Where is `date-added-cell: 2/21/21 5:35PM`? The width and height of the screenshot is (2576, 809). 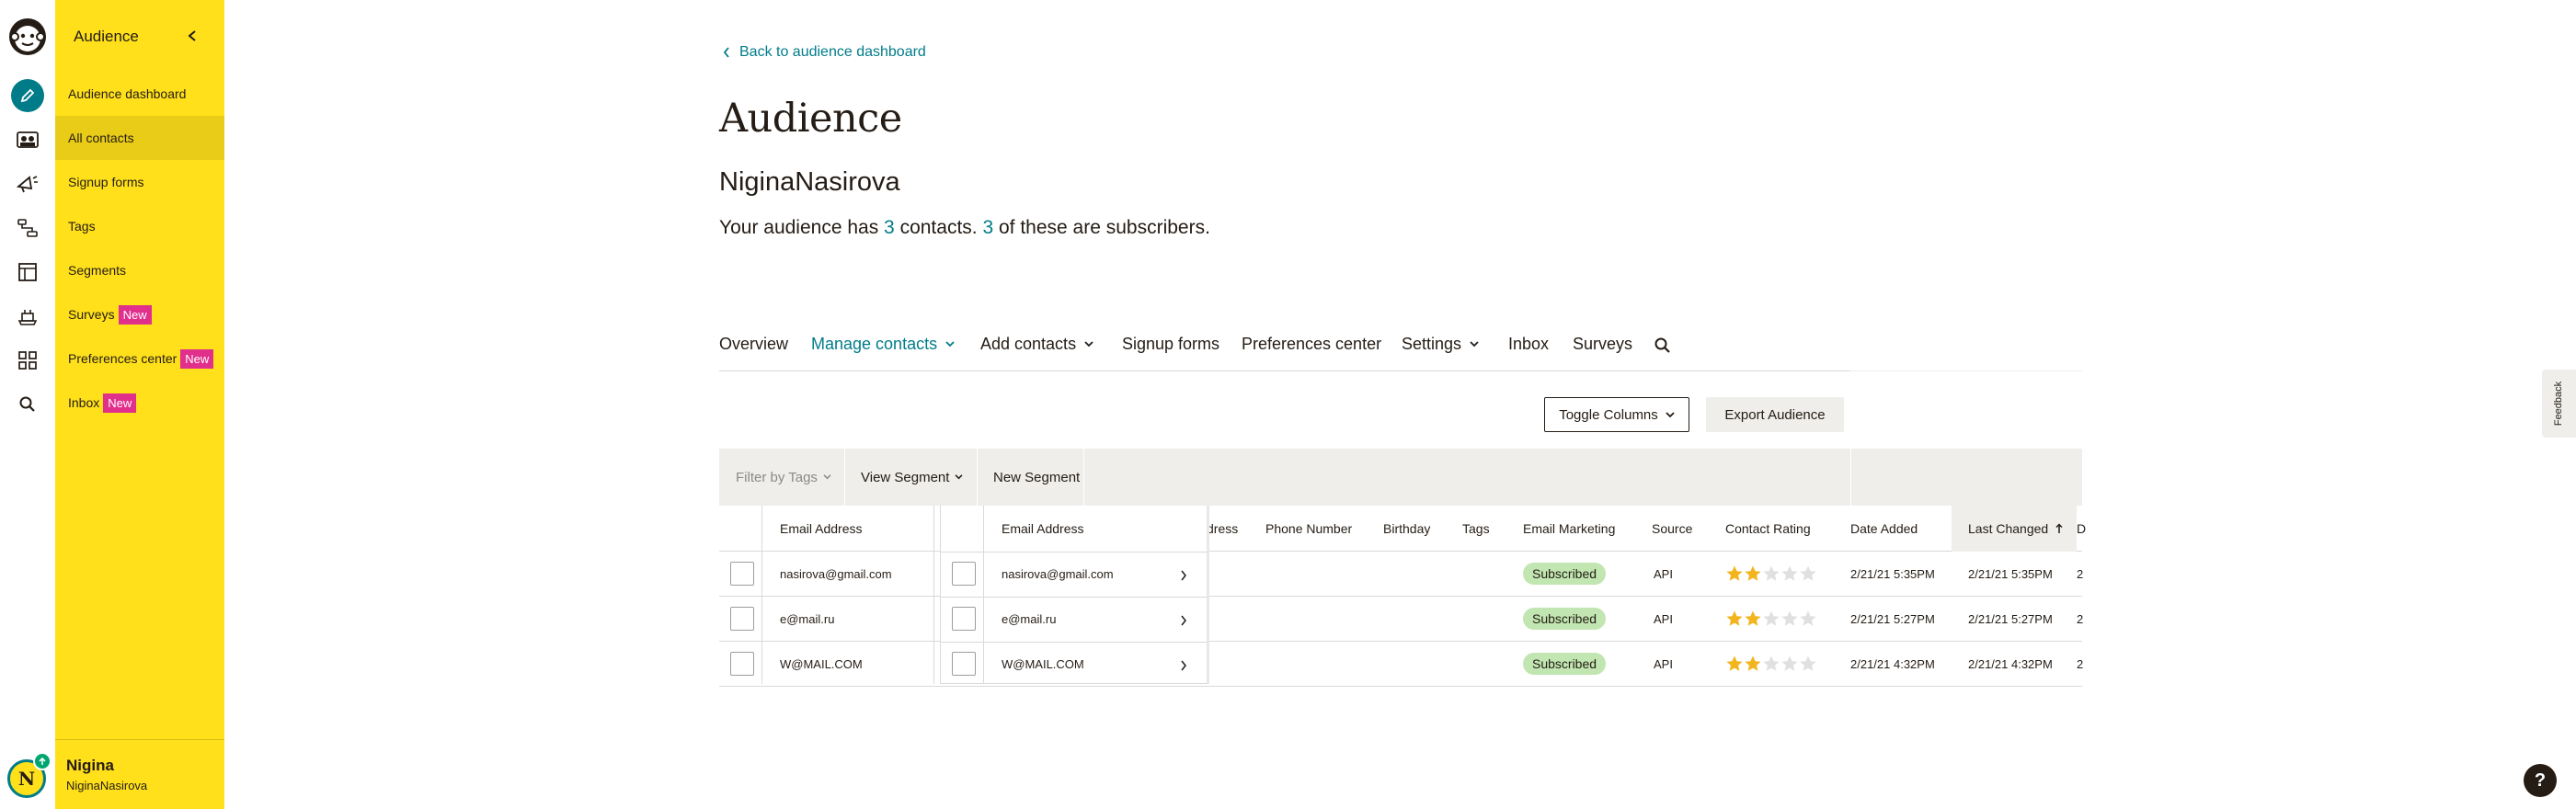
date-added-cell: 2/21/21 5:35PM is located at coordinates (1893, 573).